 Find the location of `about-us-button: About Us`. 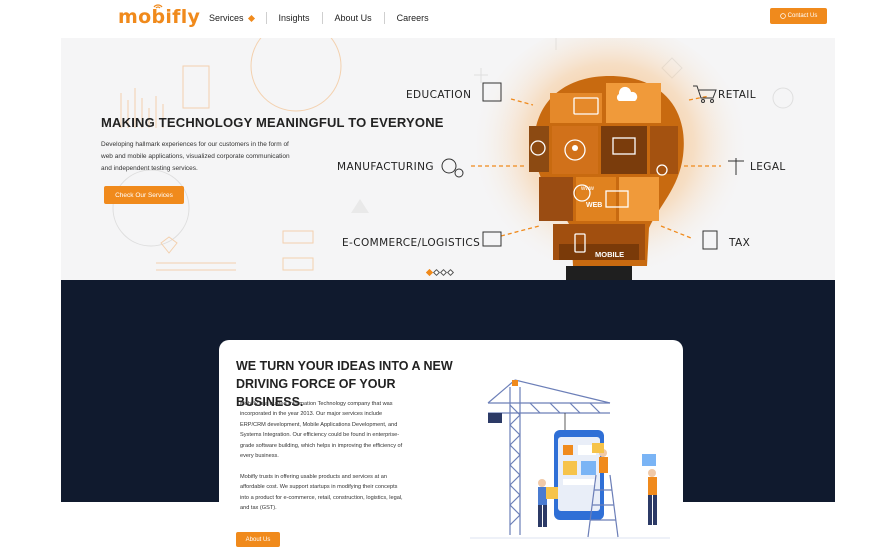

about-us-button: About Us is located at coordinates (258, 539).